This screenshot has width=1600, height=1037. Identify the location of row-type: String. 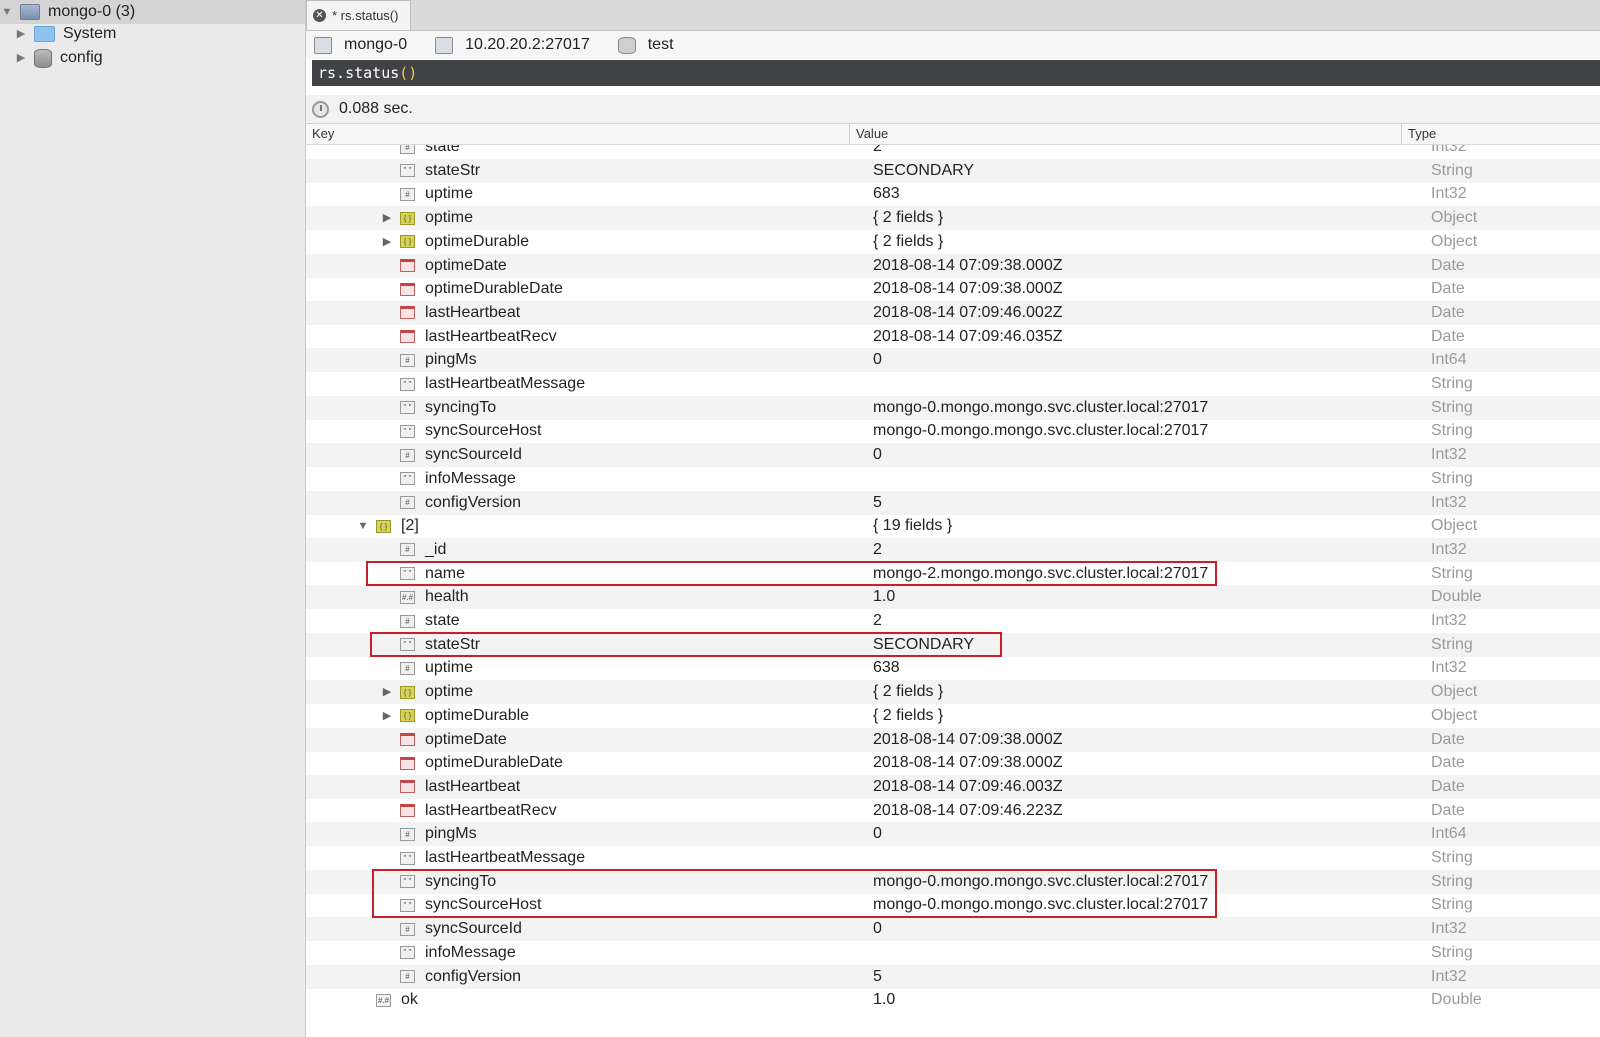
(1452, 573).